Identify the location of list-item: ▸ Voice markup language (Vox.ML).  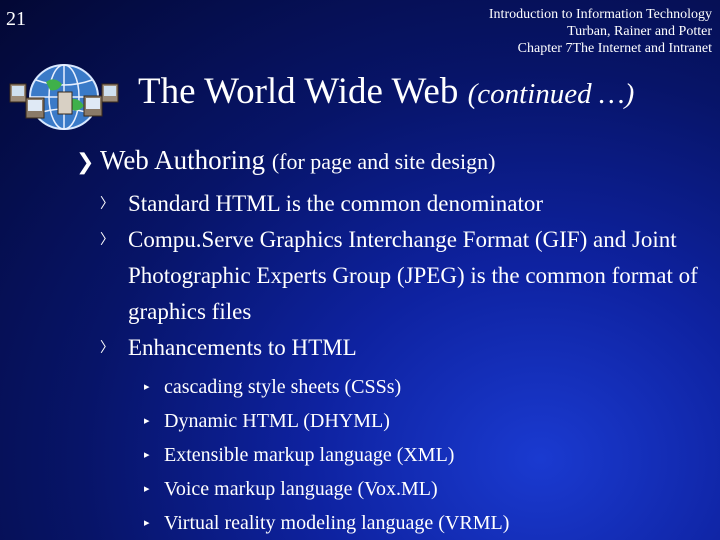
(414, 489).